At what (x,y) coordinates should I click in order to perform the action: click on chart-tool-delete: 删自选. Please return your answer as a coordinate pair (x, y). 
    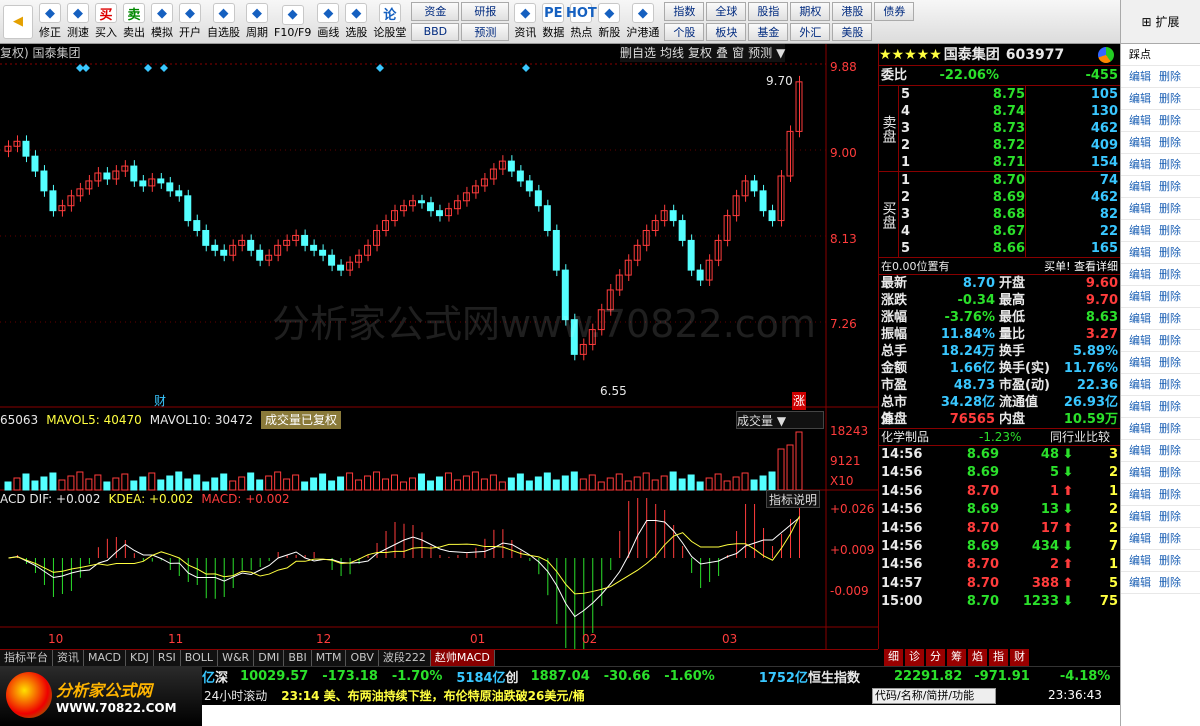
    Looking at the image, I should click on (638, 53).